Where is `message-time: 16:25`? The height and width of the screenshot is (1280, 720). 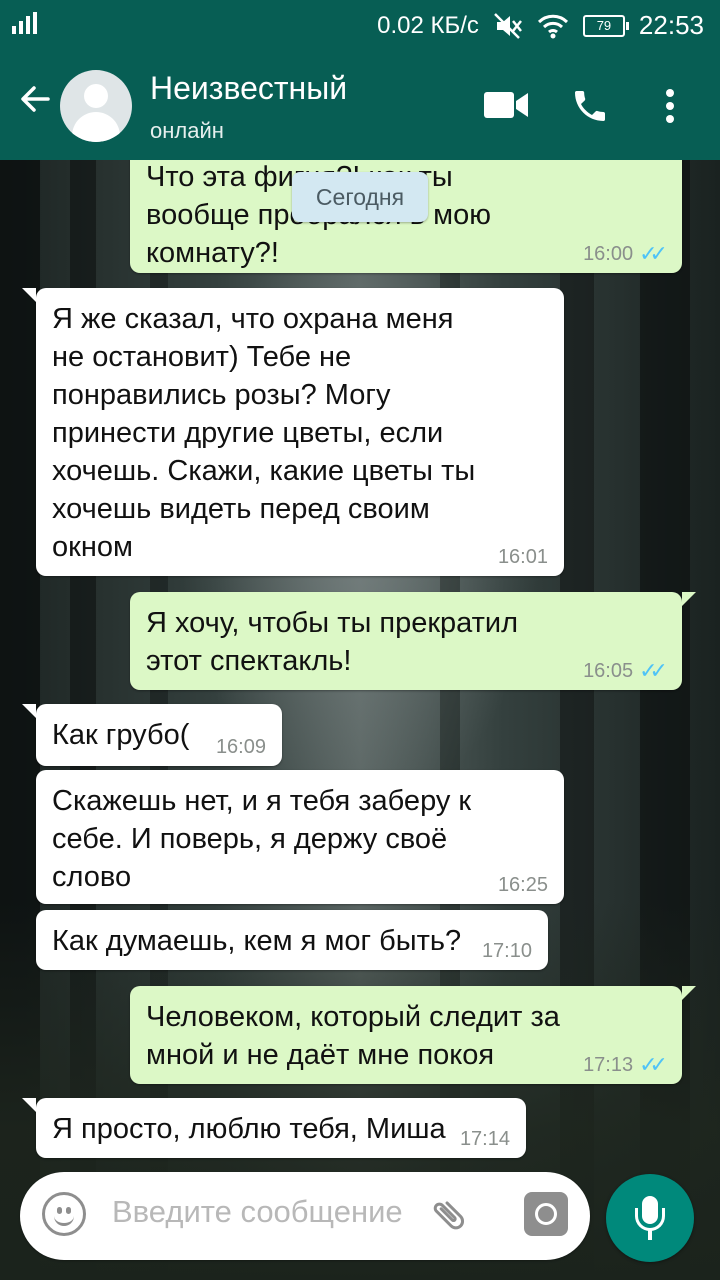 message-time: 16:25 is located at coordinates (522, 885).